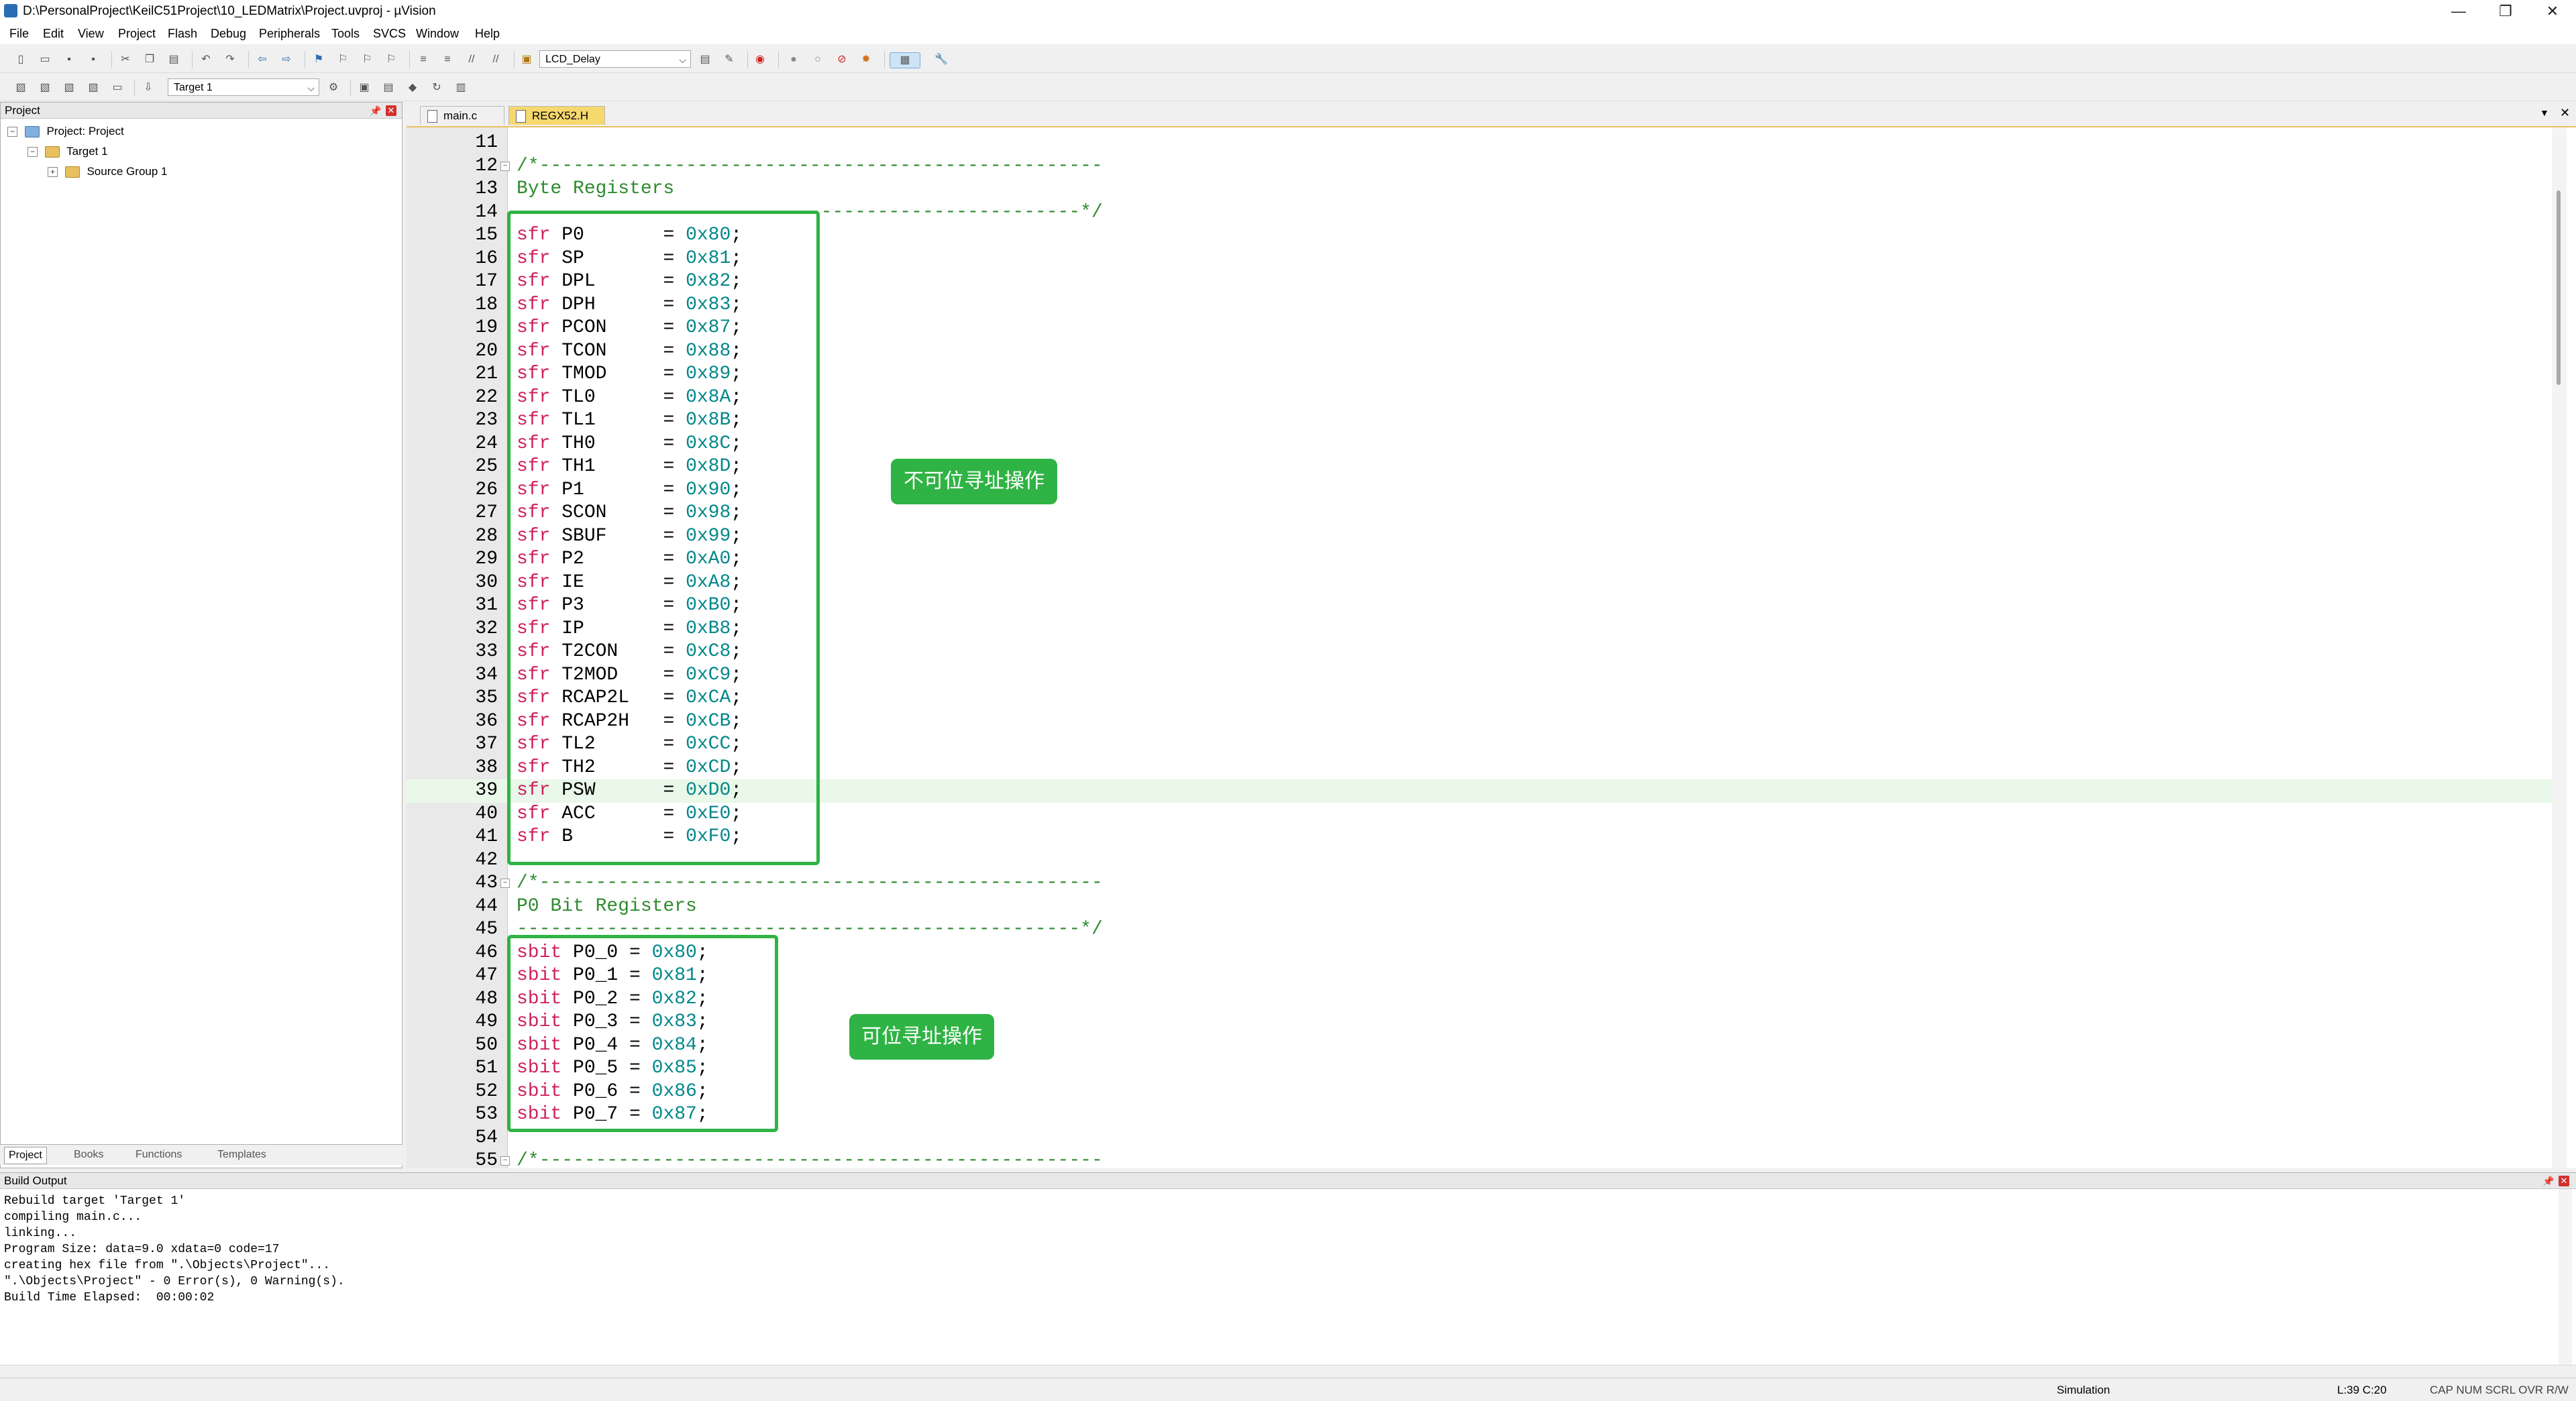 This screenshot has height=1401, width=2576. Describe the element at coordinates (729, 59) in the screenshot. I see `incremental-find-icon: ✎` at that location.